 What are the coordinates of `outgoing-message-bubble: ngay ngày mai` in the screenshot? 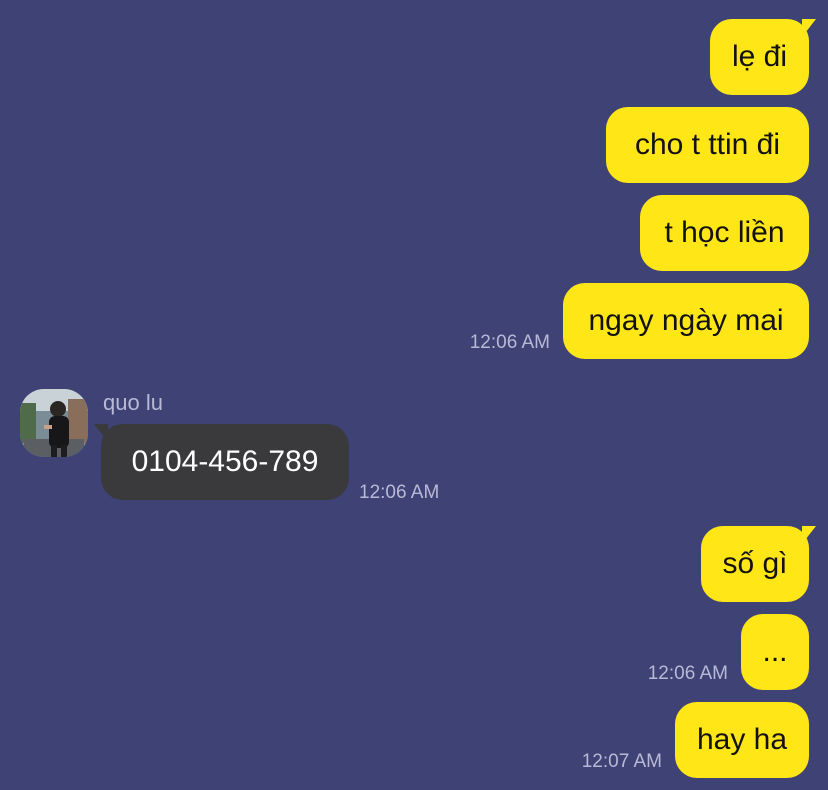 It's located at (686, 321).